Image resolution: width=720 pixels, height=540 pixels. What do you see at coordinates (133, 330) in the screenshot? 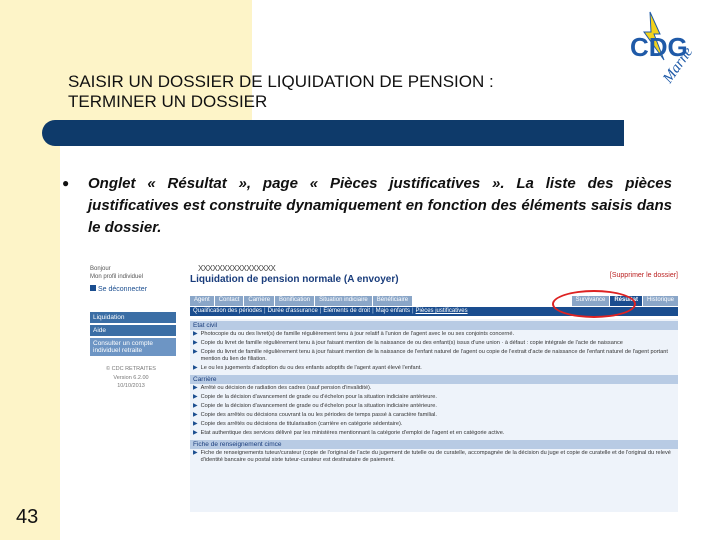
I see `sidebar-item-aide: Aide` at bounding box center [133, 330].